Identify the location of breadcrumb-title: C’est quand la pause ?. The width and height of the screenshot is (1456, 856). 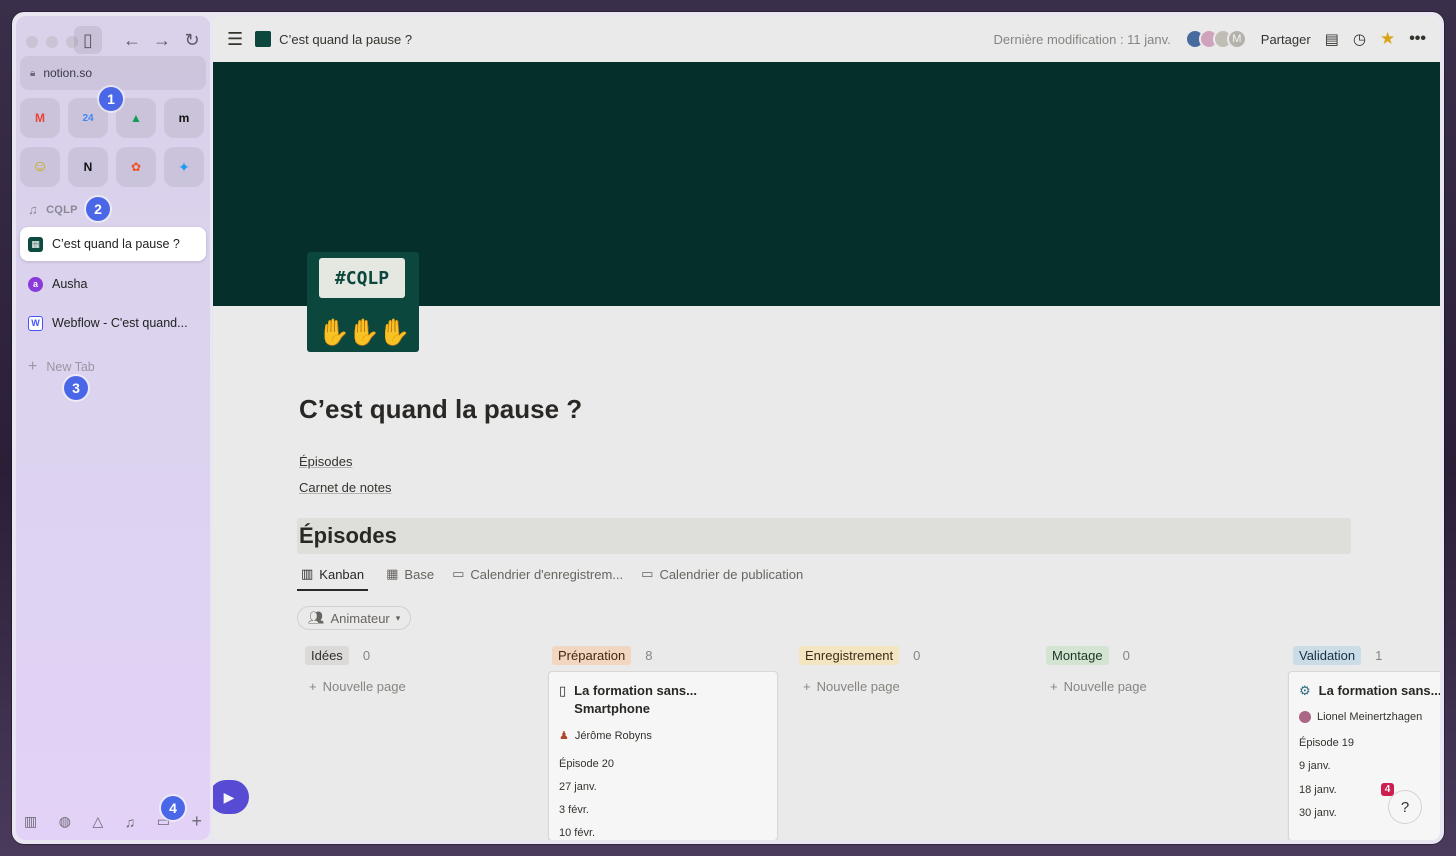
(346, 39).